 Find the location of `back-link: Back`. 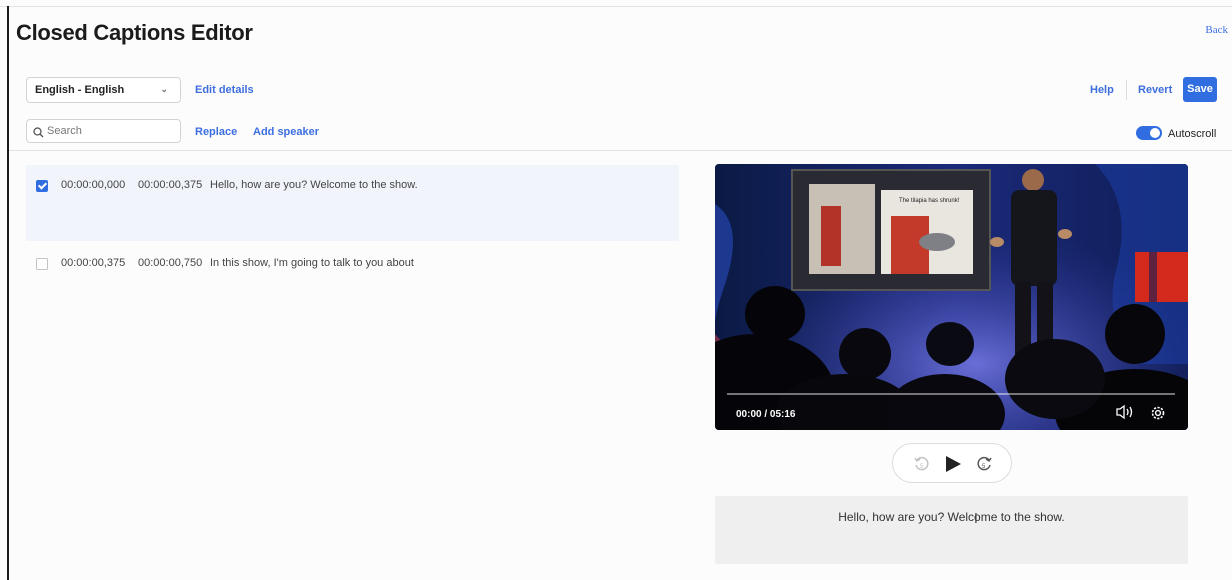

back-link: Back is located at coordinates (1216, 30).